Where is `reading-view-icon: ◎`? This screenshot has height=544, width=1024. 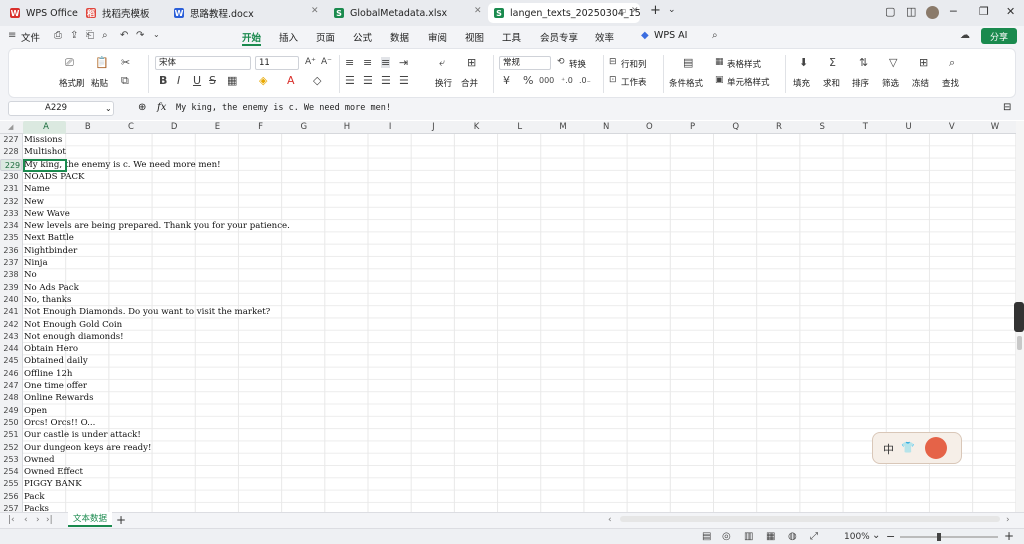
reading-view-icon: ◎ is located at coordinates (726, 536).